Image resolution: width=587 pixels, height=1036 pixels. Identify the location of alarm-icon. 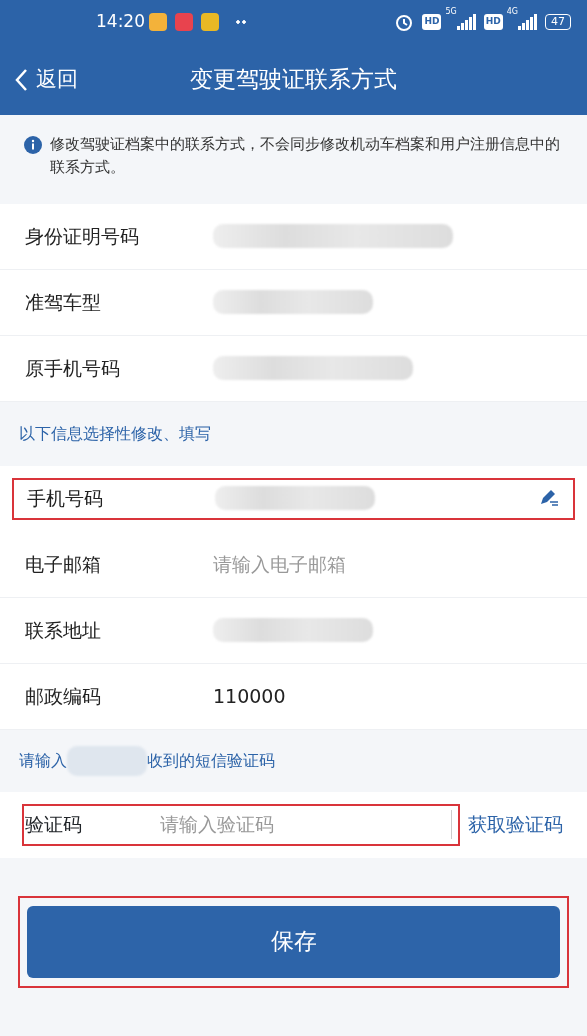
(404, 22).